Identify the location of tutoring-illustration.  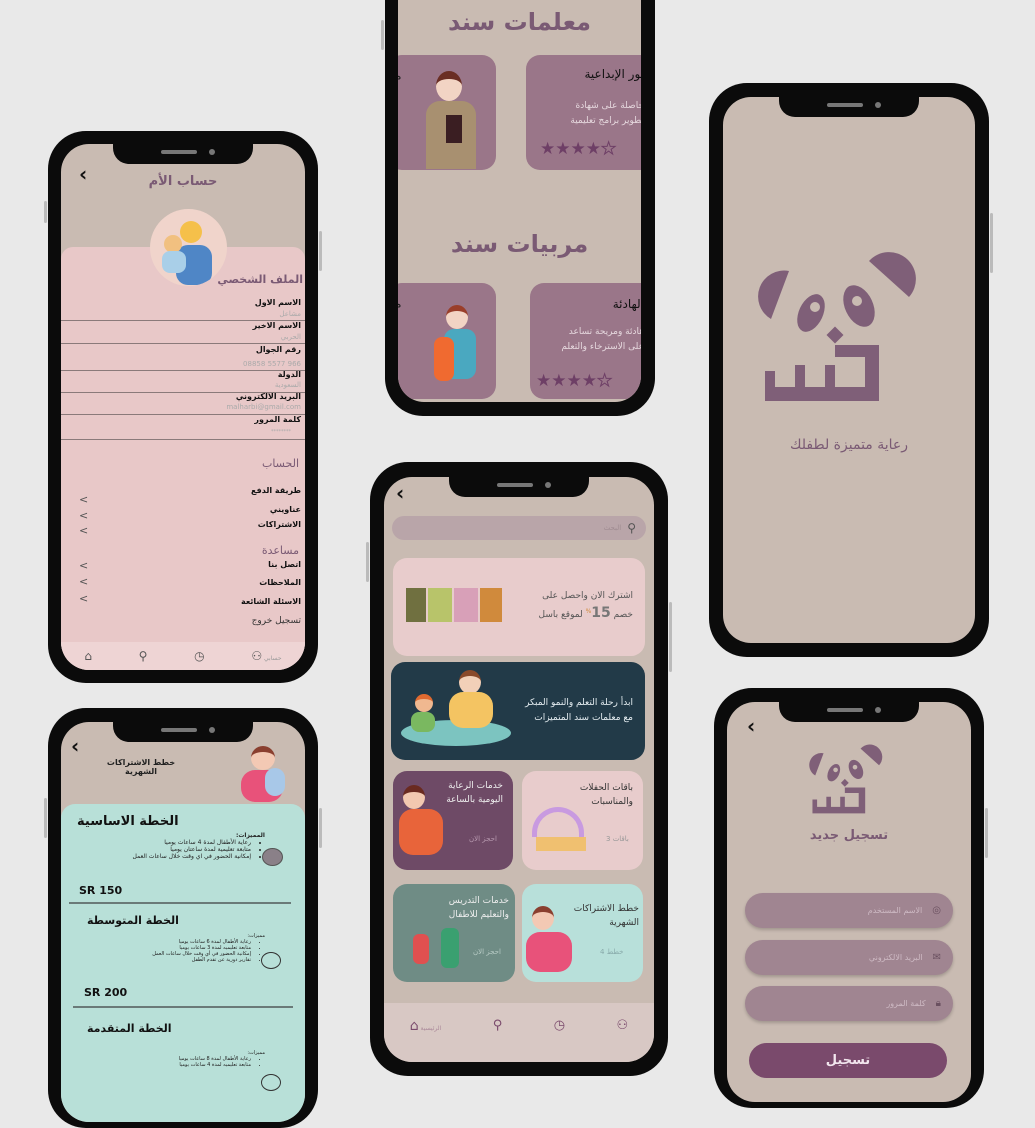
(421, 949).